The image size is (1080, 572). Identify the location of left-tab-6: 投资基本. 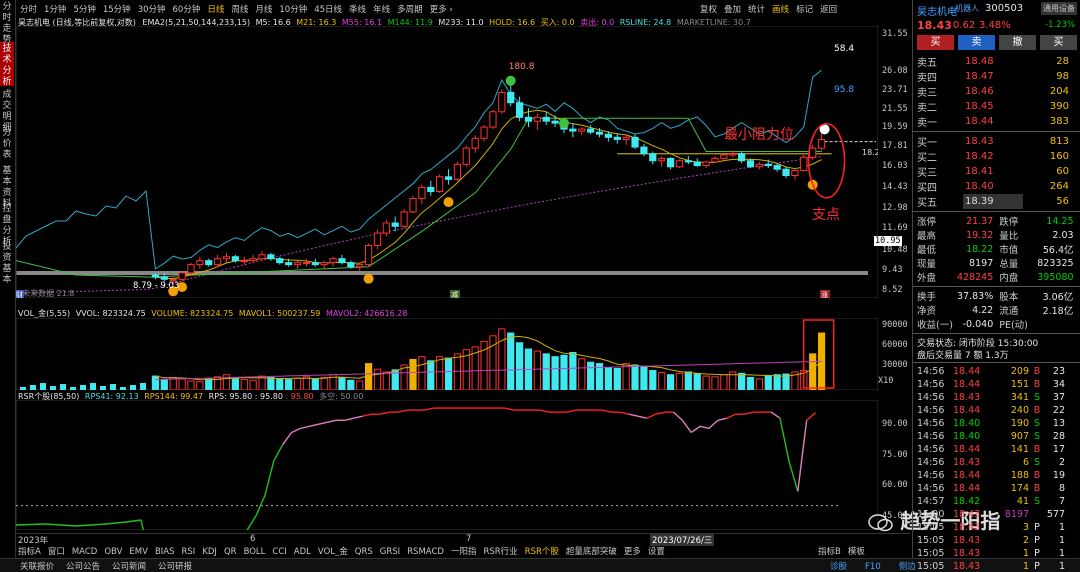
(7, 262).